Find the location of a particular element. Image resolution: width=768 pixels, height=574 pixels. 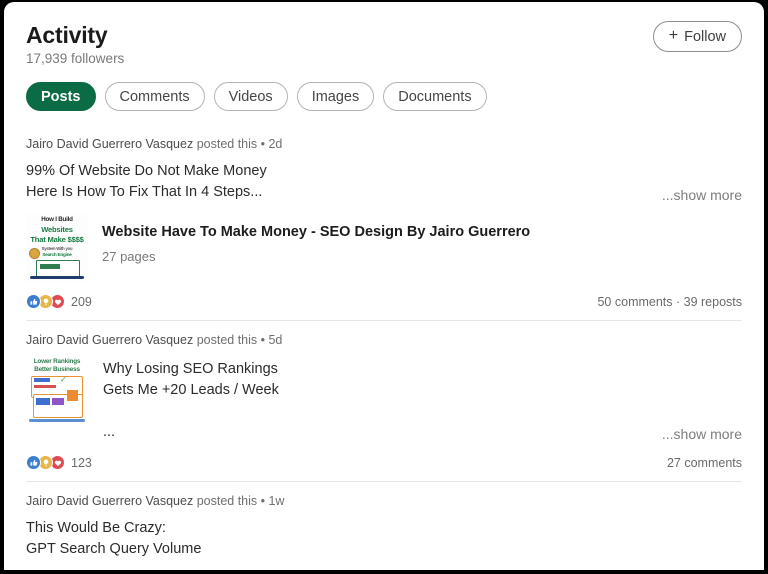

tab-comments: Comments is located at coordinates (154, 96).